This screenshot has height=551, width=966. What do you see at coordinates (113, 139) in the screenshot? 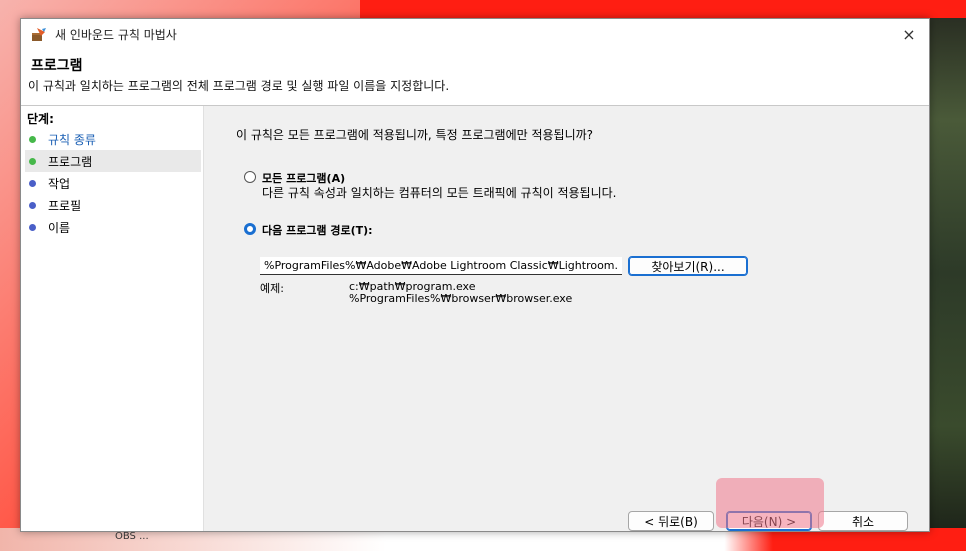
I see `sidebar-item-rule-type: 규칙 종류` at bounding box center [113, 139].